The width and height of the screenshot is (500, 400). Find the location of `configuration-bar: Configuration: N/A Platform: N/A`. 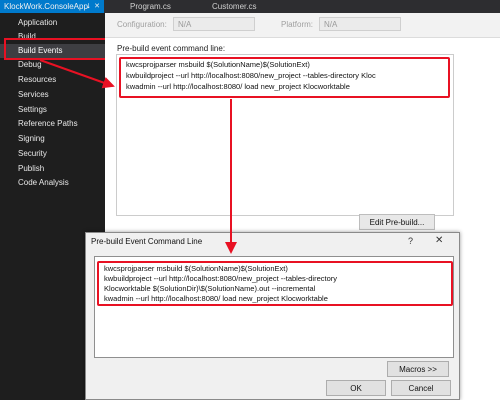

configuration-bar: Configuration: N/A Platform: N/A is located at coordinates (302, 25).